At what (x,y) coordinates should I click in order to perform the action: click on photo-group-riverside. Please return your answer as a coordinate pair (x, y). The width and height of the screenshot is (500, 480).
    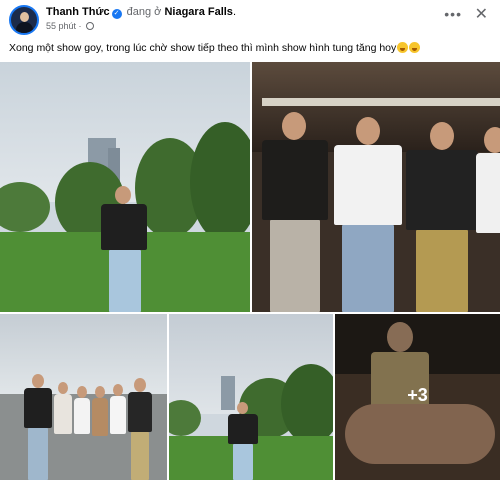
    Looking at the image, I should click on (83, 397).